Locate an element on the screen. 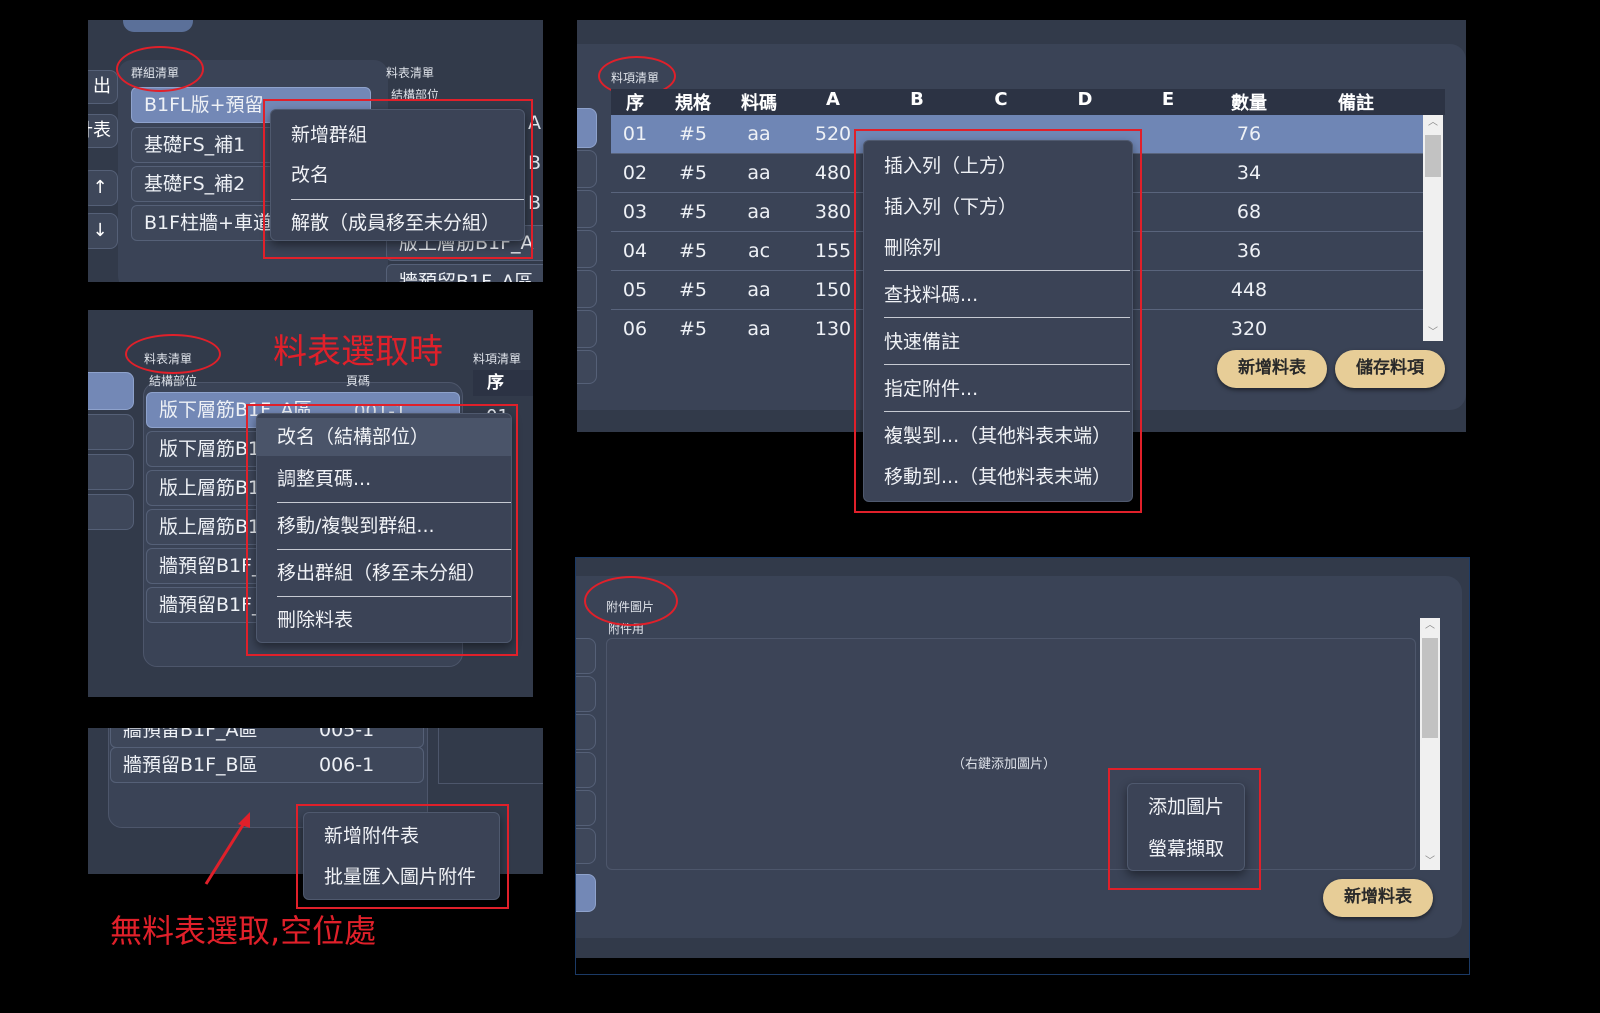 This screenshot has height=1013, width=1600. cell-seq: 02 is located at coordinates (635, 173).